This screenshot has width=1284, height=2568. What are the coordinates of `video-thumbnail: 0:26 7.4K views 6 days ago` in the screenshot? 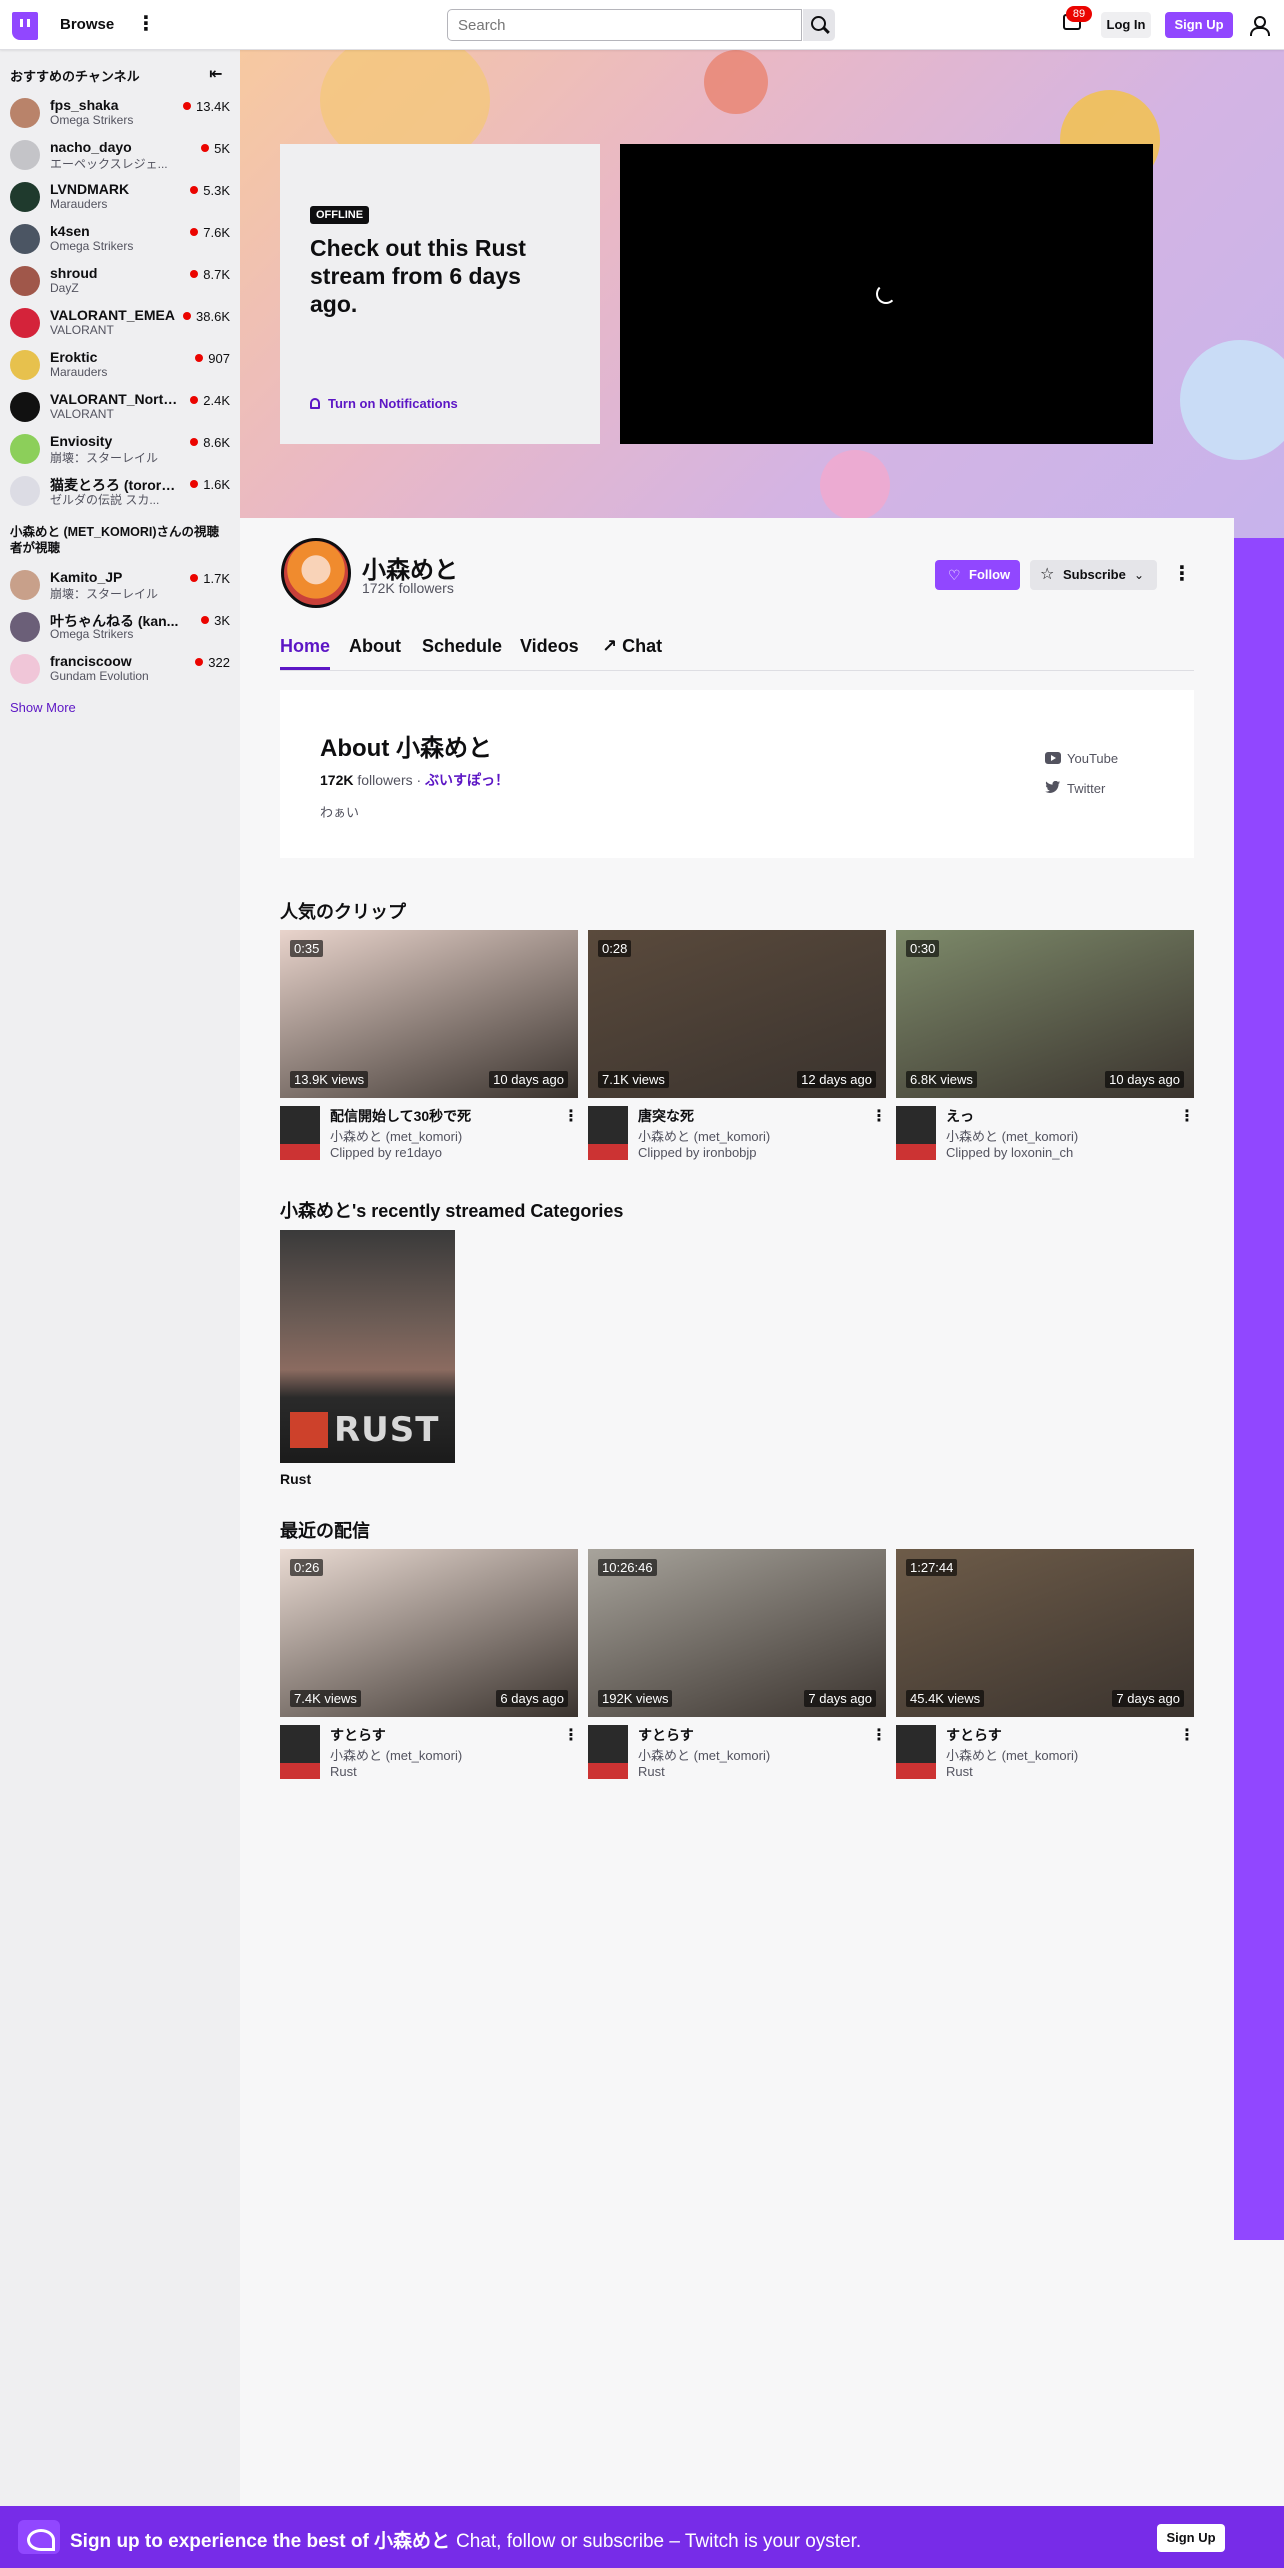 It's located at (429, 1633).